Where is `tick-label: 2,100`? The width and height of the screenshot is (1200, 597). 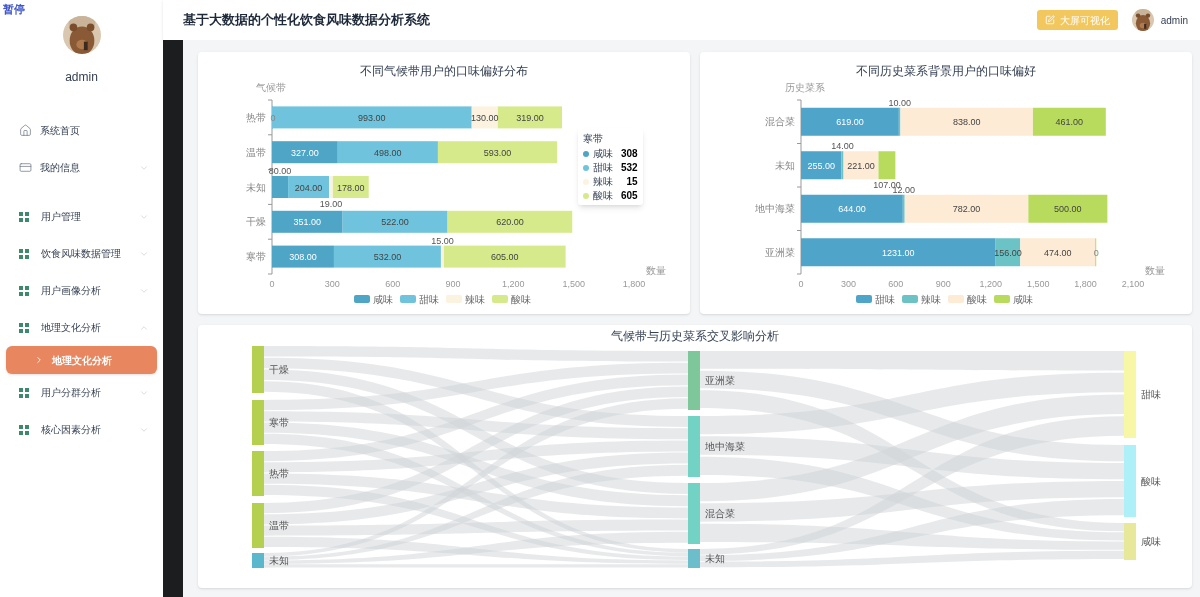 tick-label: 2,100 is located at coordinates (1133, 284).